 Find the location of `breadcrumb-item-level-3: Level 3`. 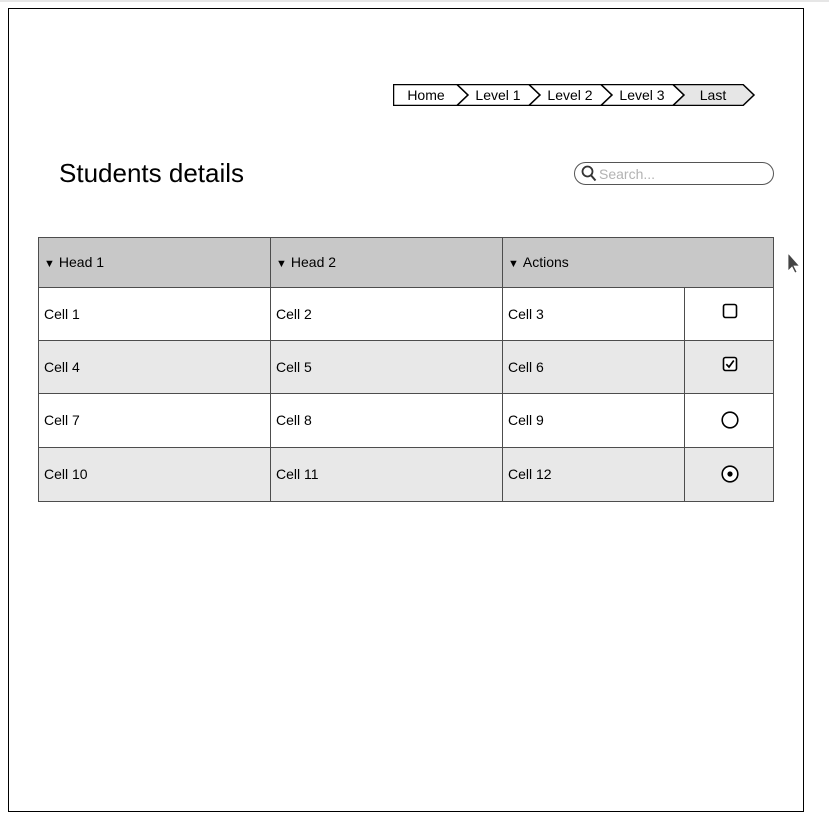

breadcrumb-item-level-3: Level 3 is located at coordinates (642, 95).